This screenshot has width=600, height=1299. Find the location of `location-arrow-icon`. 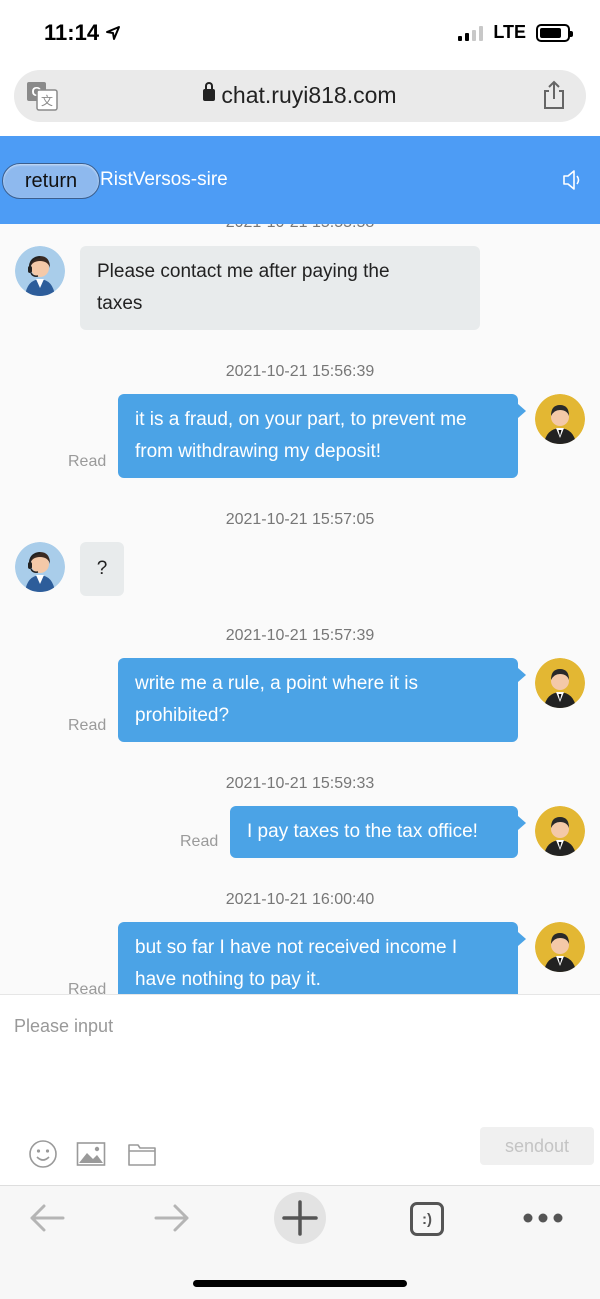

location-arrow-icon is located at coordinates (113, 33).